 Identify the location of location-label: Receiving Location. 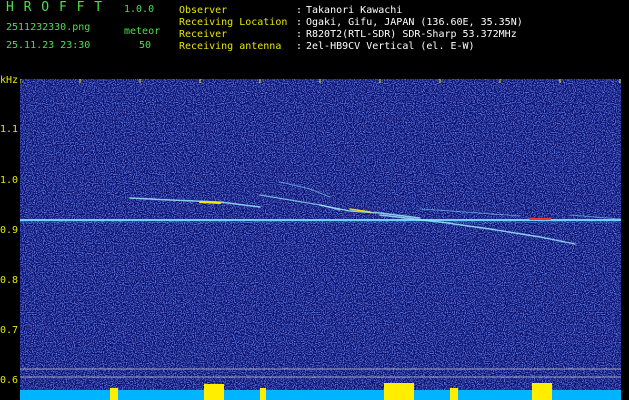
(233, 22).